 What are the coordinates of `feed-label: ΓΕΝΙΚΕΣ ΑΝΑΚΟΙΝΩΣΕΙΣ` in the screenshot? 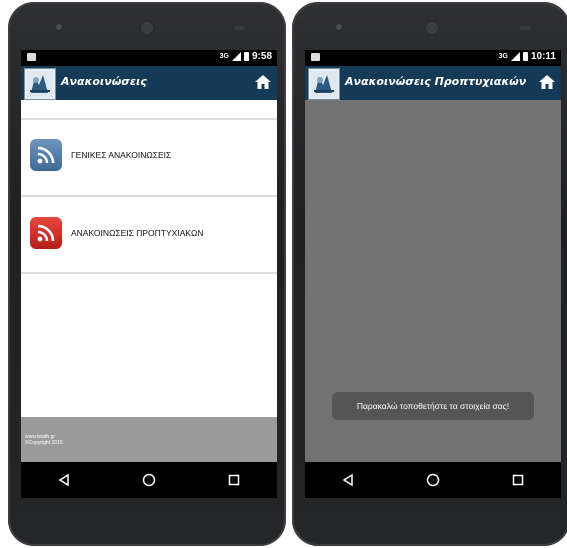 It's located at (121, 155).